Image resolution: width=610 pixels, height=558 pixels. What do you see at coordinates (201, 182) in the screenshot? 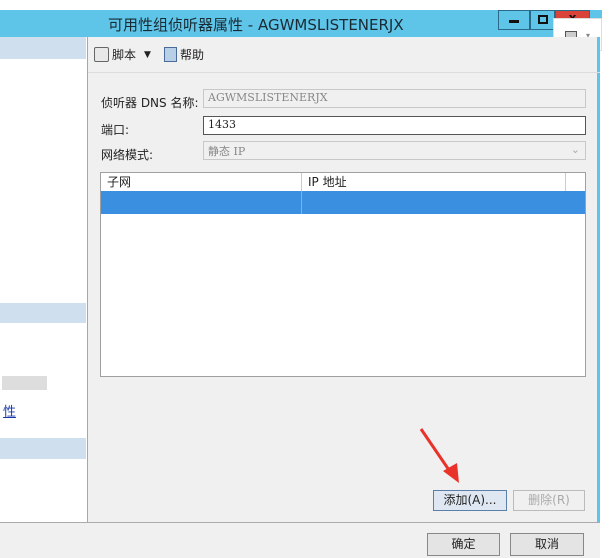
I see `column-header-subnet: 子网` at bounding box center [201, 182].